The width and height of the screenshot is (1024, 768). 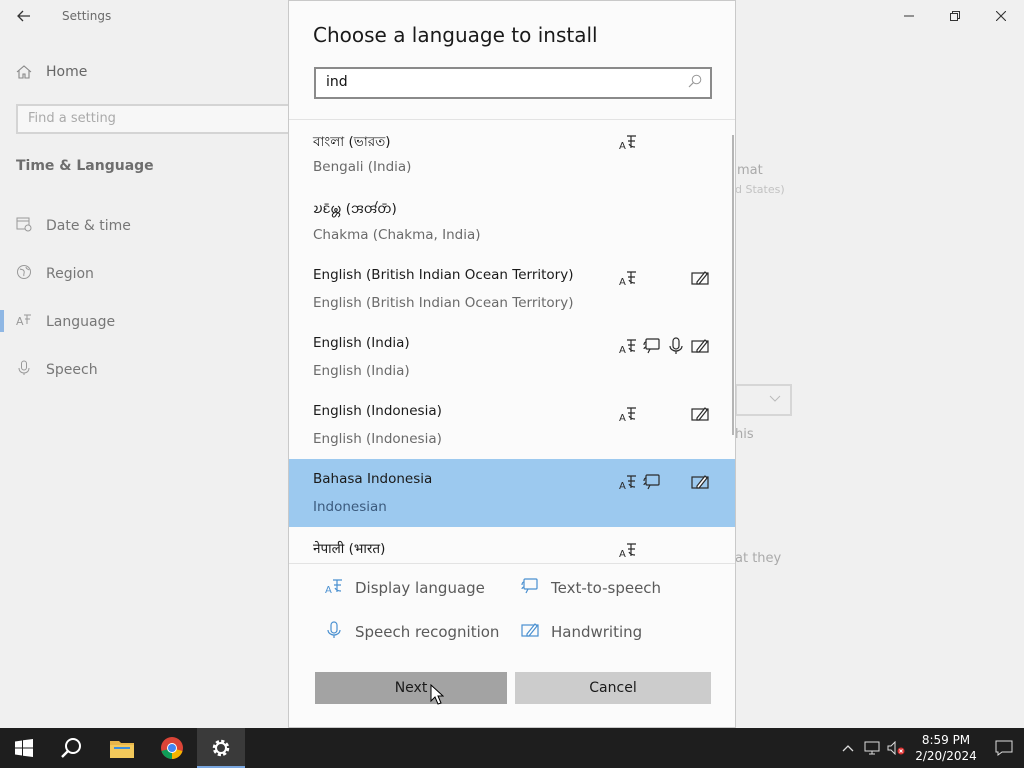 What do you see at coordinates (512, 357) in the screenshot?
I see `language-row: English (India) English (India) A` at bounding box center [512, 357].